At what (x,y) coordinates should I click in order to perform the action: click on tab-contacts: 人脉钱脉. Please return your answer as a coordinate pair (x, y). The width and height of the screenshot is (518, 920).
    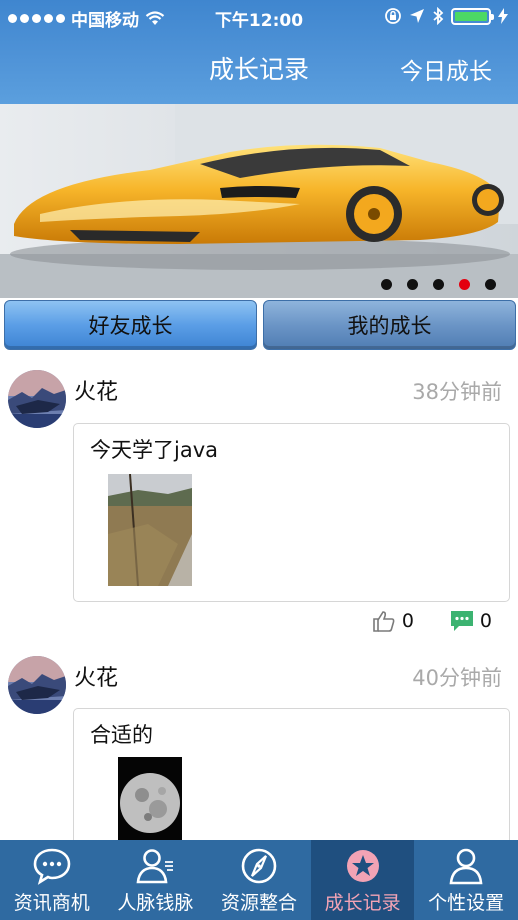
    Looking at the image, I should click on (156, 880).